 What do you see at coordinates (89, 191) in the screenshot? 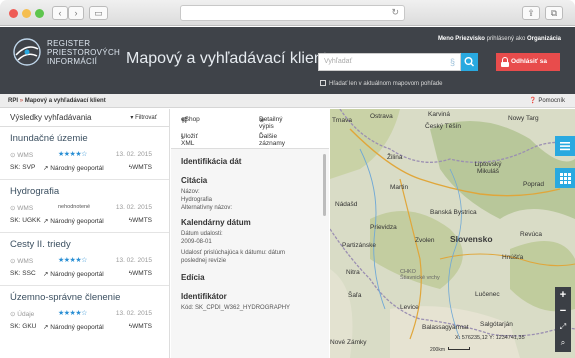
I see `result-title: Hydrografia` at bounding box center [89, 191].